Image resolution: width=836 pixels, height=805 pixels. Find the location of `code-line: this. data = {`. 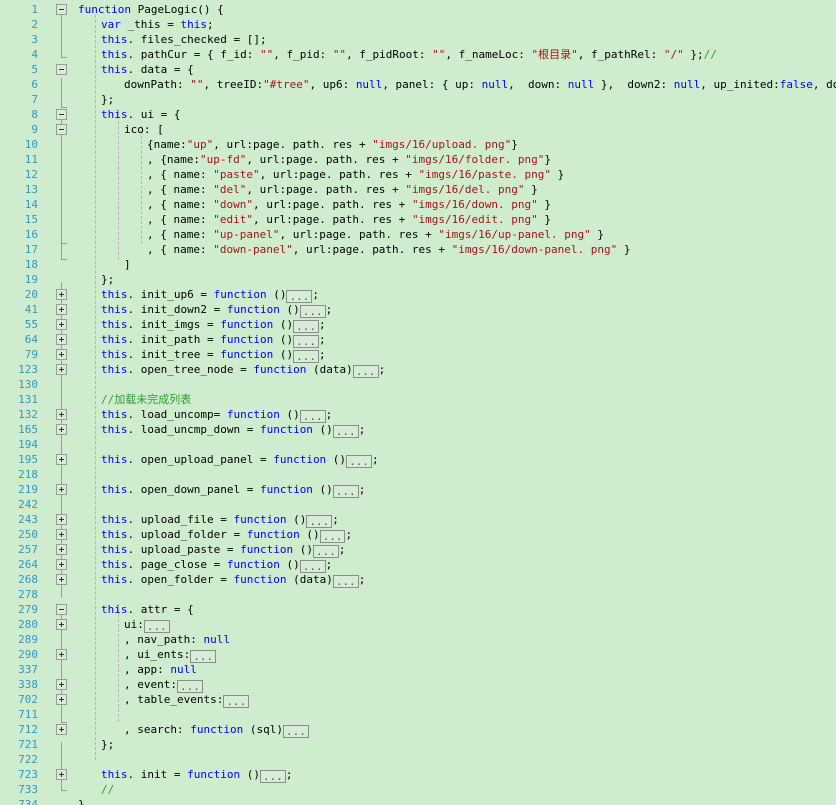

code-line: this. data = { is located at coordinates (97, 69).